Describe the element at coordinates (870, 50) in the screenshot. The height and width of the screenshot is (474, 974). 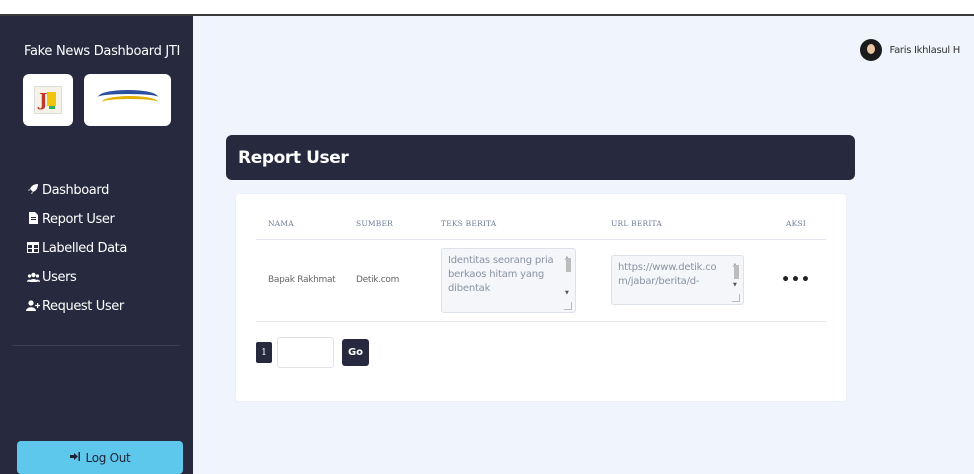
I see `avatar` at that location.